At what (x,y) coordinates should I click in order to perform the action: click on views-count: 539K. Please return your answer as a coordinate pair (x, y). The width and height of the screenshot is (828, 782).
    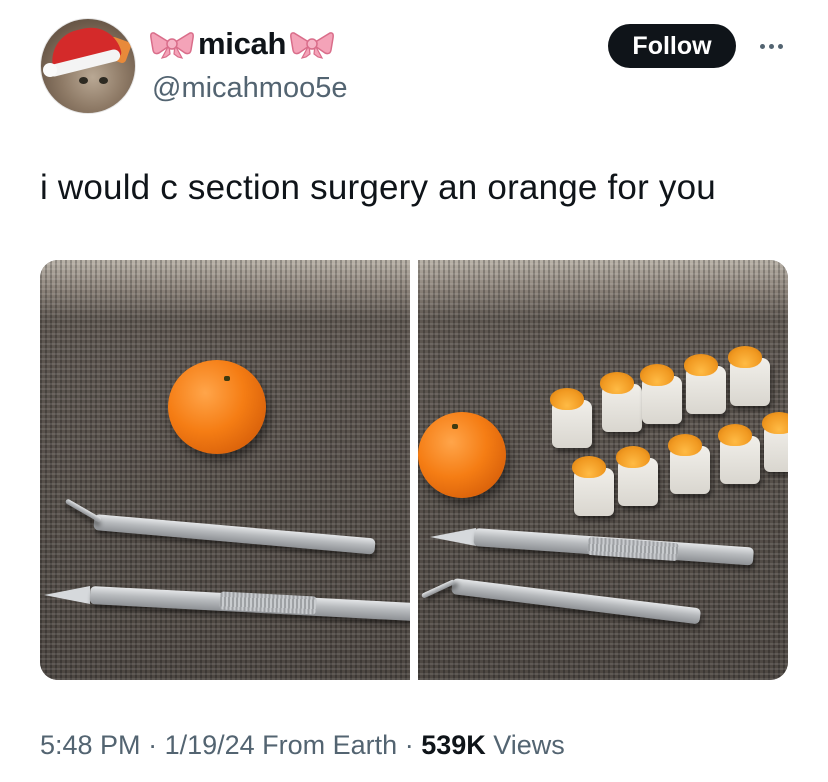
    Looking at the image, I should click on (453, 745).